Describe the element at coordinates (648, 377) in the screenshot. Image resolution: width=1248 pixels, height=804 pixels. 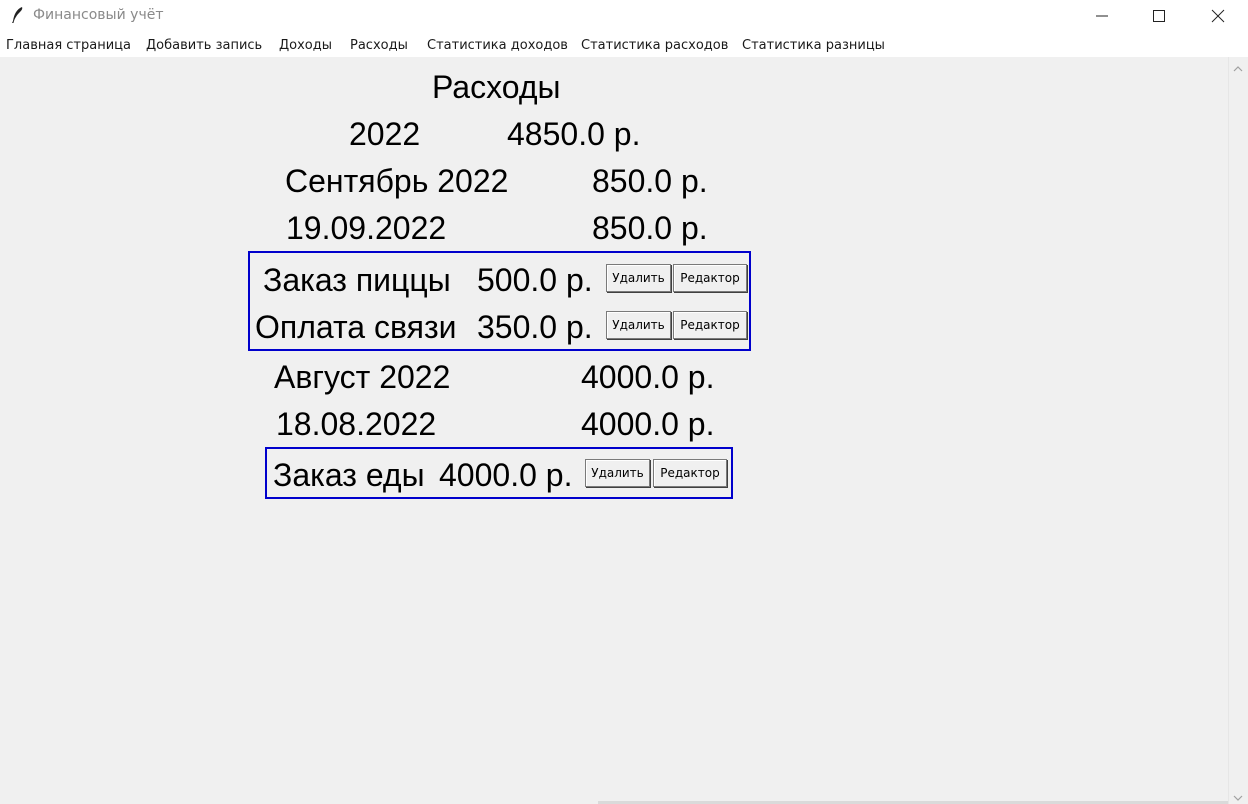
I see `month-total: 4000.0 р.` at that location.